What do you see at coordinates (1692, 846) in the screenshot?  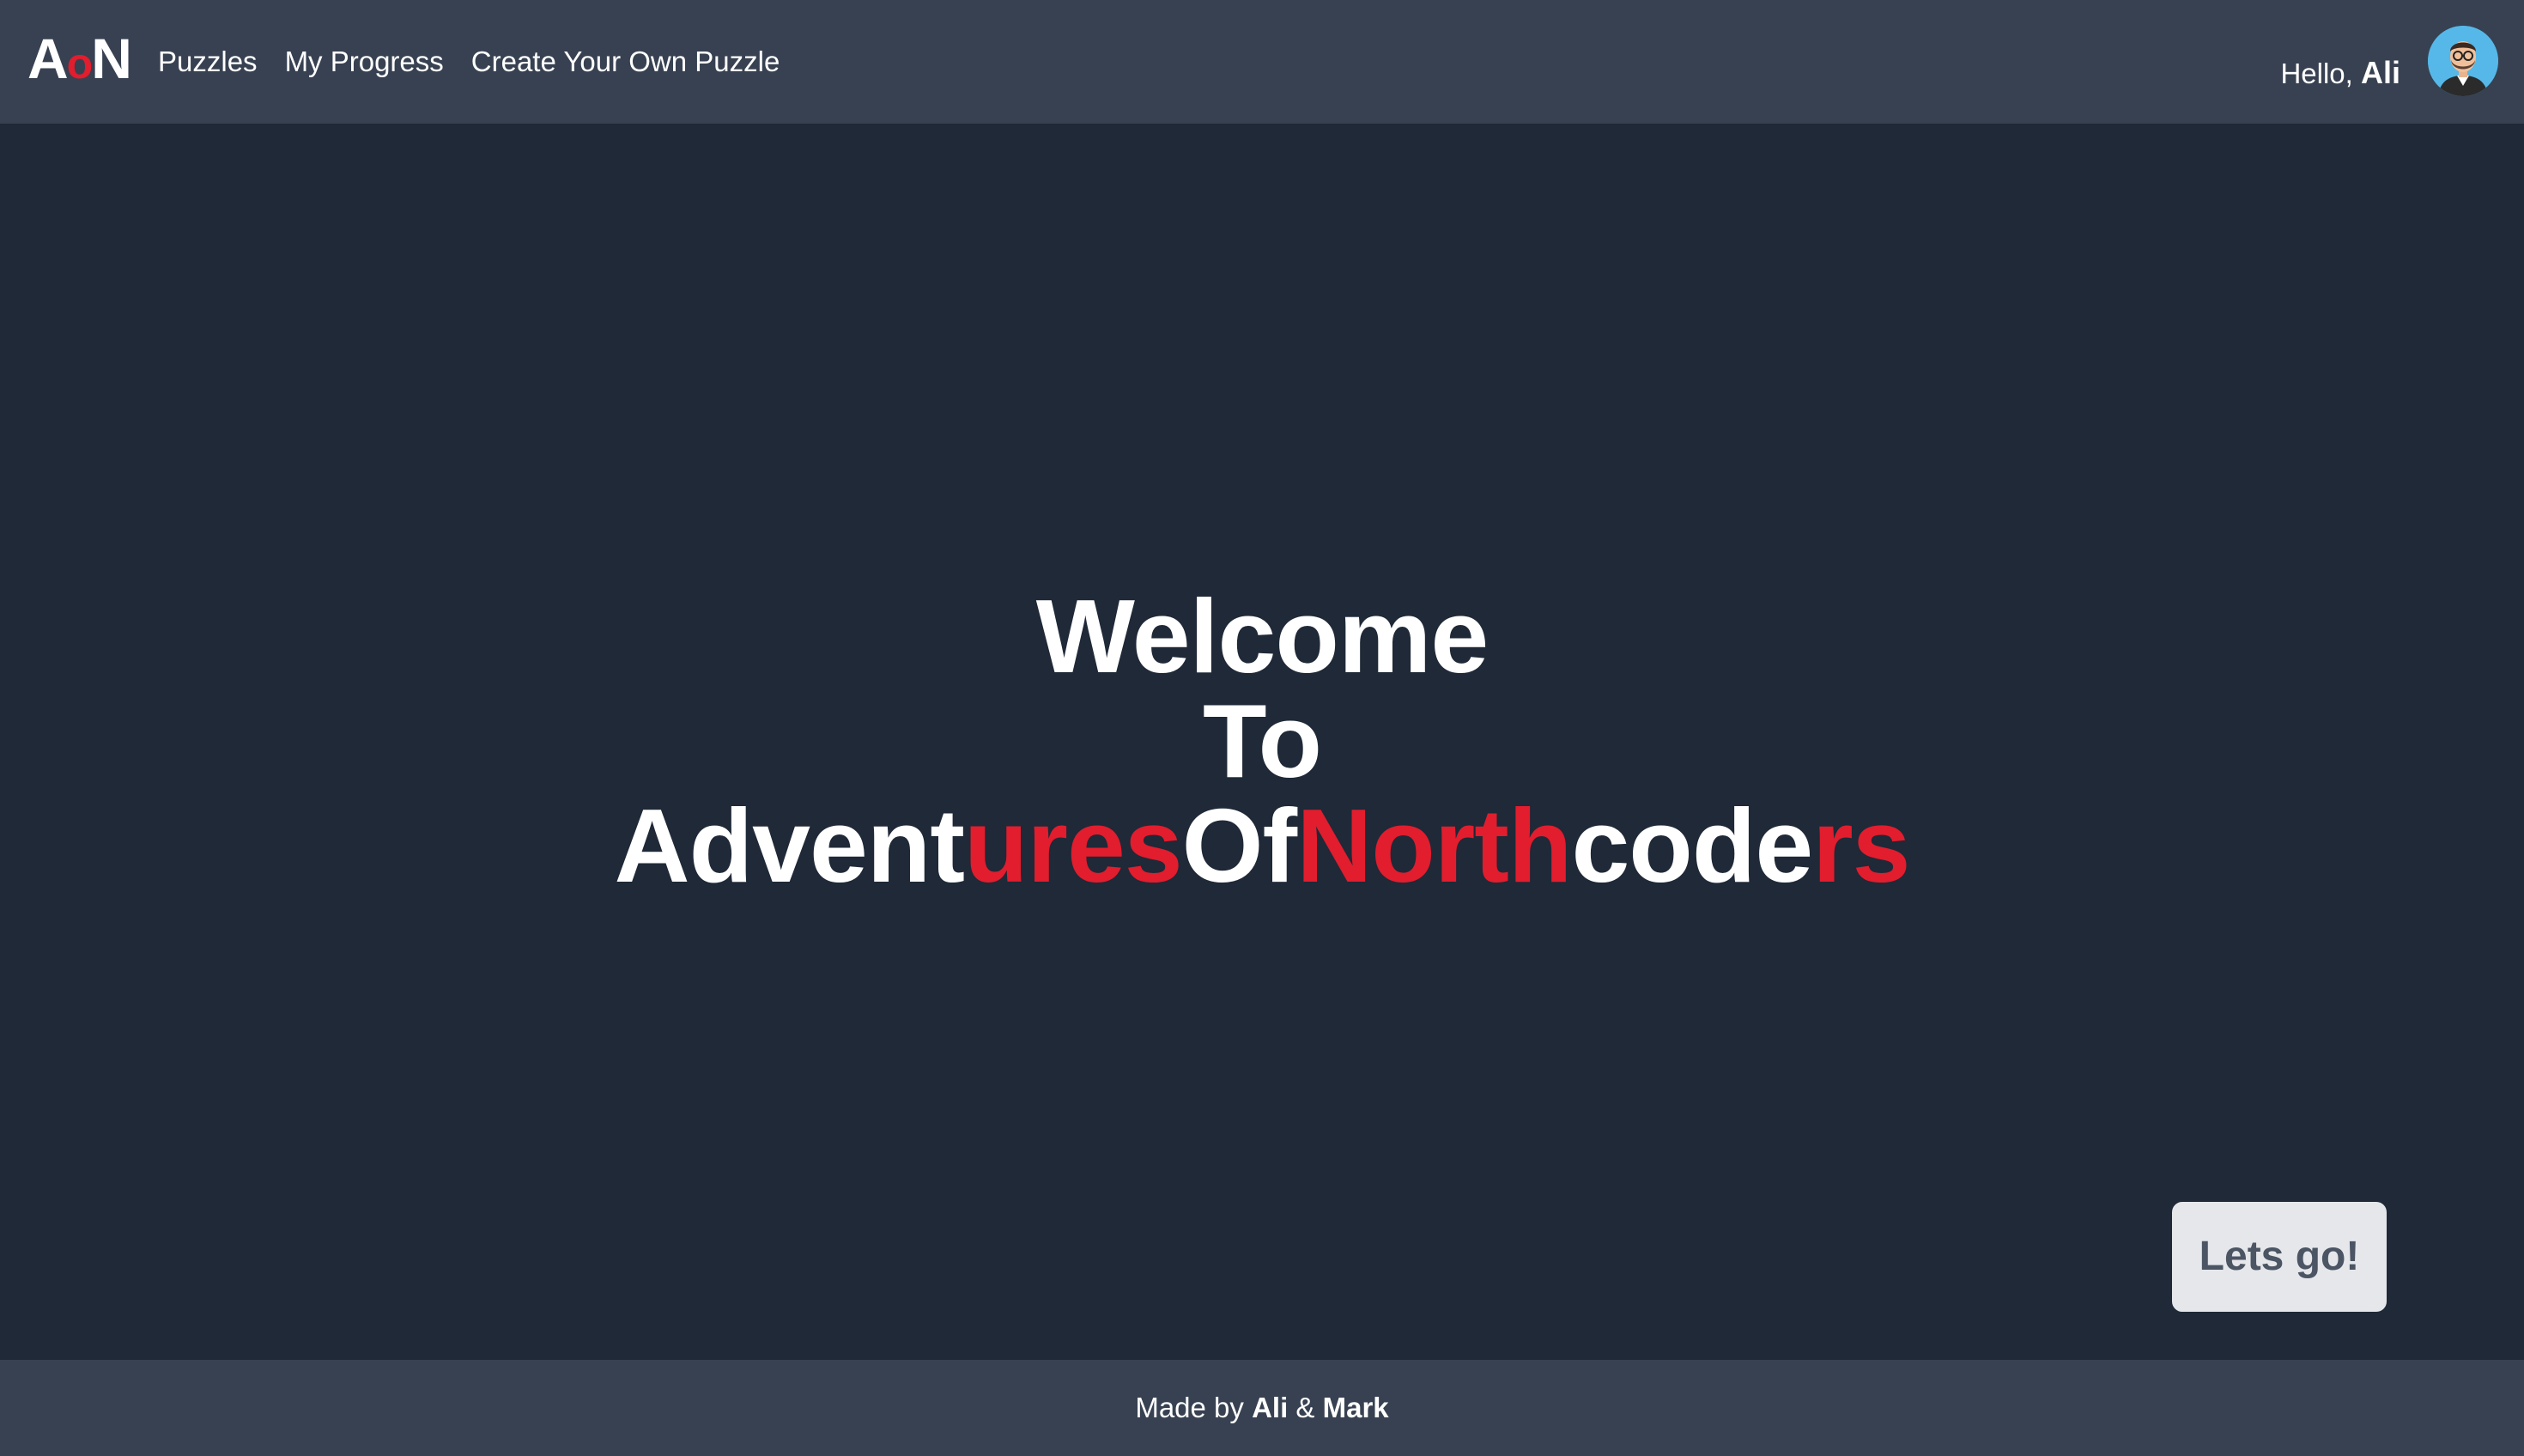 I see `title-part-code: code` at bounding box center [1692, 846].